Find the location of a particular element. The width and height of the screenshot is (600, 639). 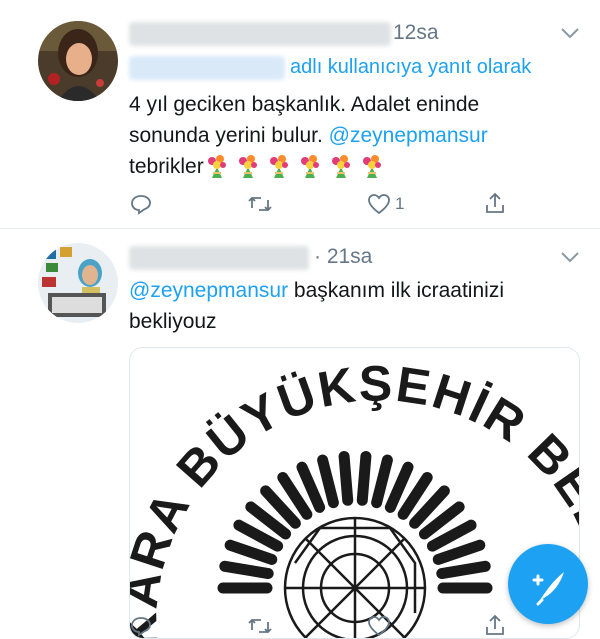

tweet-text-fragment: tebrikler is located at coordinates (166, 166).